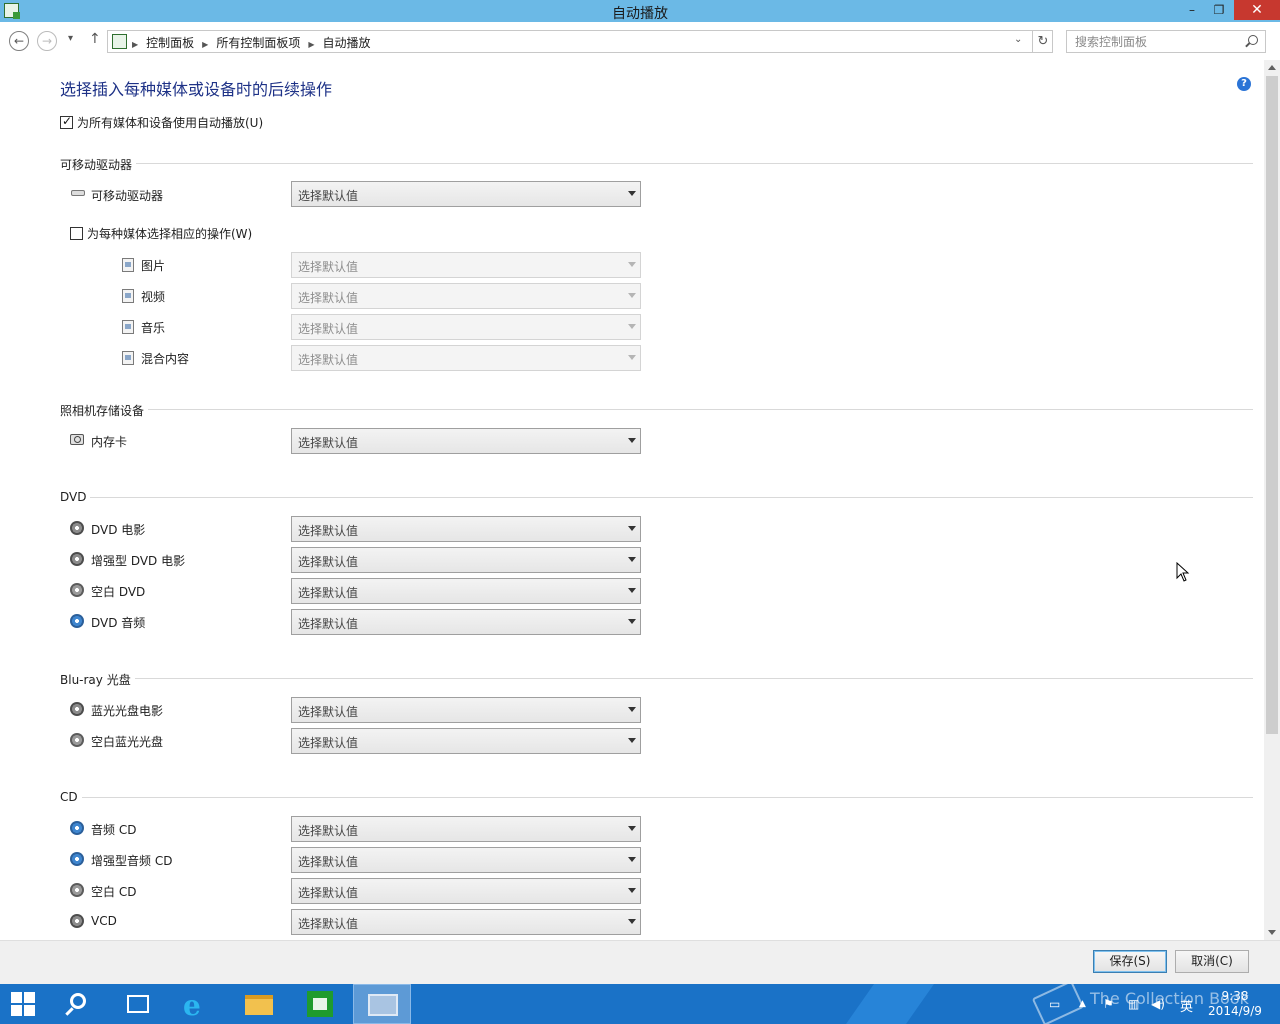  I want to click on save-button: 保存(S), so click(1130, 961).